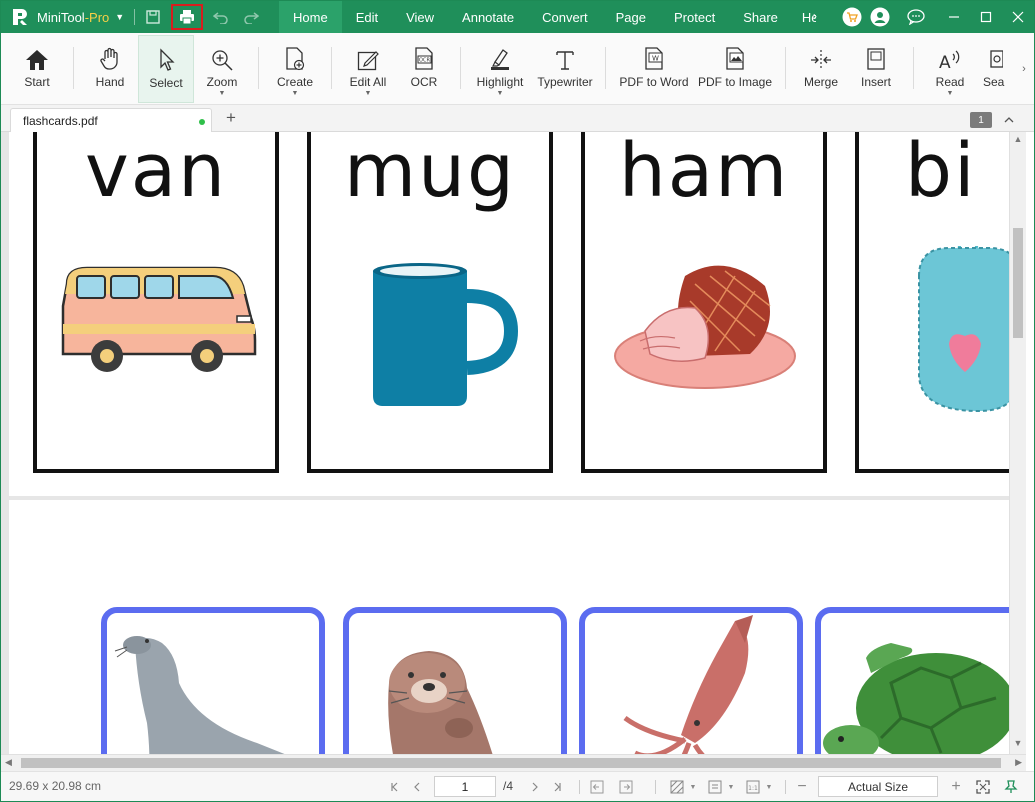 Image resolution: width=1035 pixels, height=802 pixels. I want to click on cart-icon, so click(852, 17).